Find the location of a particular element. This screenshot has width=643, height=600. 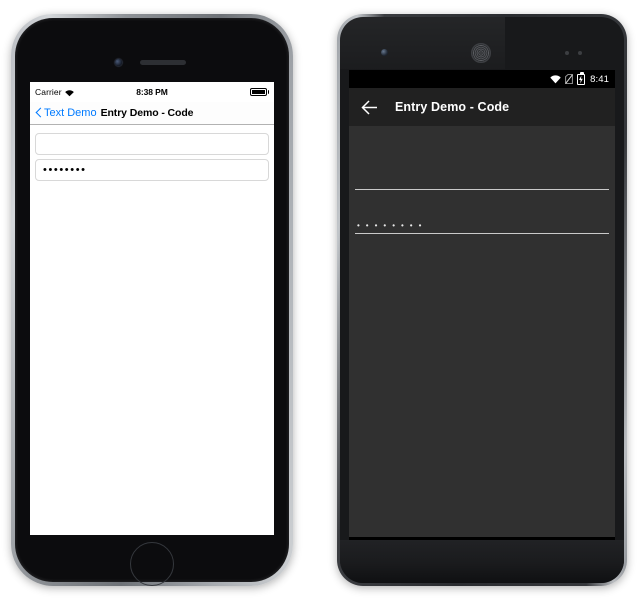

ios-back-label: Text Demo is located at coordinates (70, 113).